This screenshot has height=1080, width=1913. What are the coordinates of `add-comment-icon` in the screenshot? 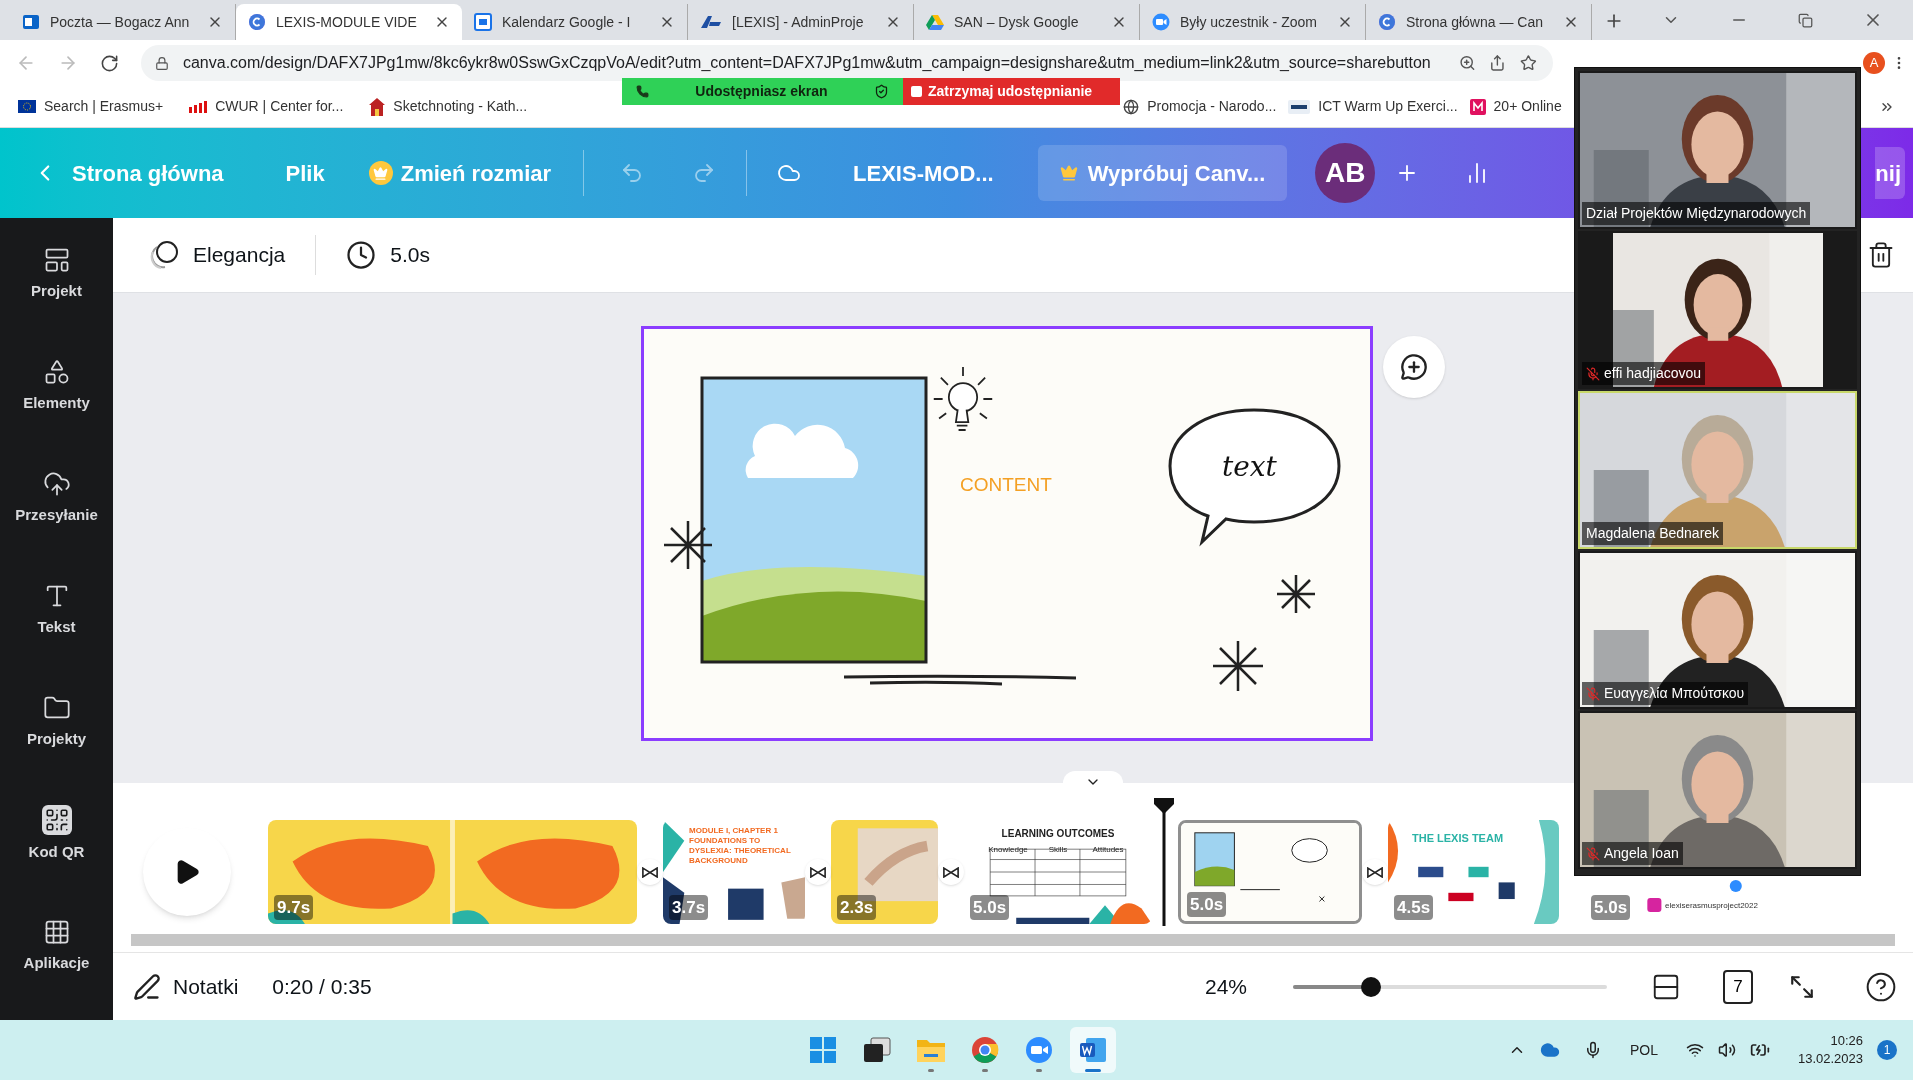 It's located at (1414, 367).